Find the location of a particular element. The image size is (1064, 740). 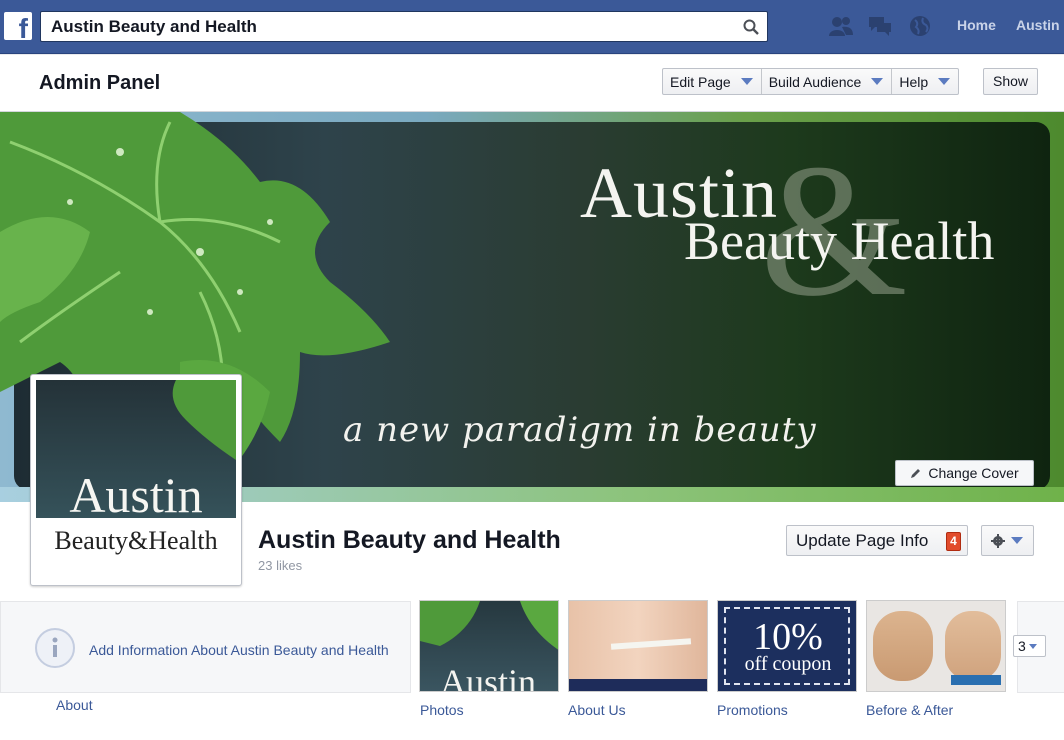

update-page-info-label: Update Page Info is located at coordinates (862, 540).